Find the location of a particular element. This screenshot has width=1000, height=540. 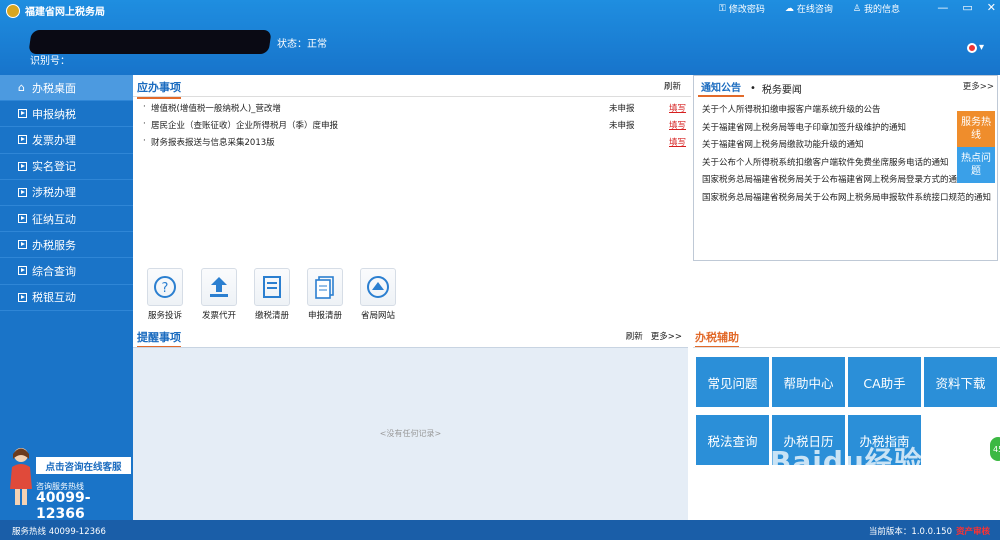

online-consult-button: 点击咨询在线客服 is located at coordinates (83, 465).